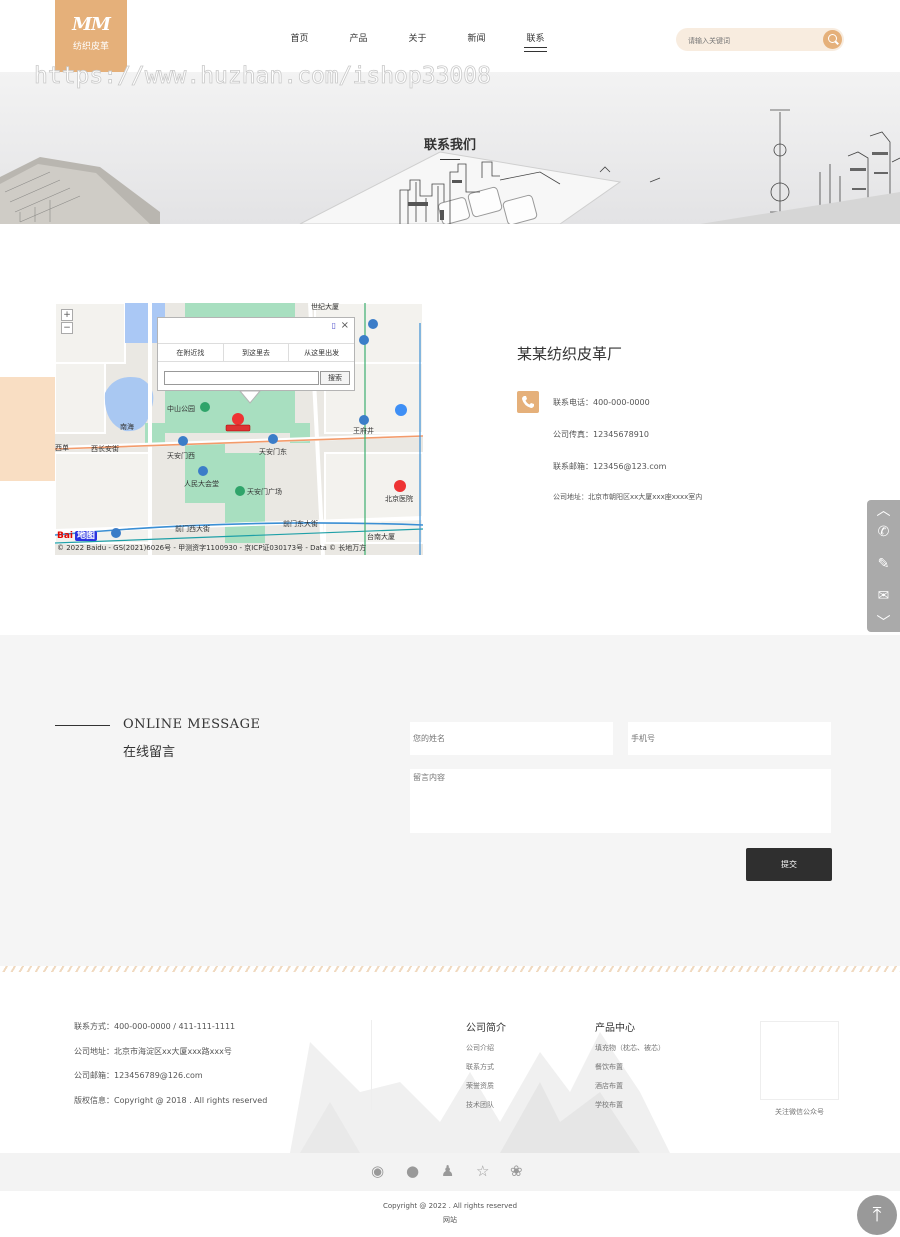 The width and height of the screenshot is (900, 1237). I want to click on edit-icon: ✎, so click(883, 564).